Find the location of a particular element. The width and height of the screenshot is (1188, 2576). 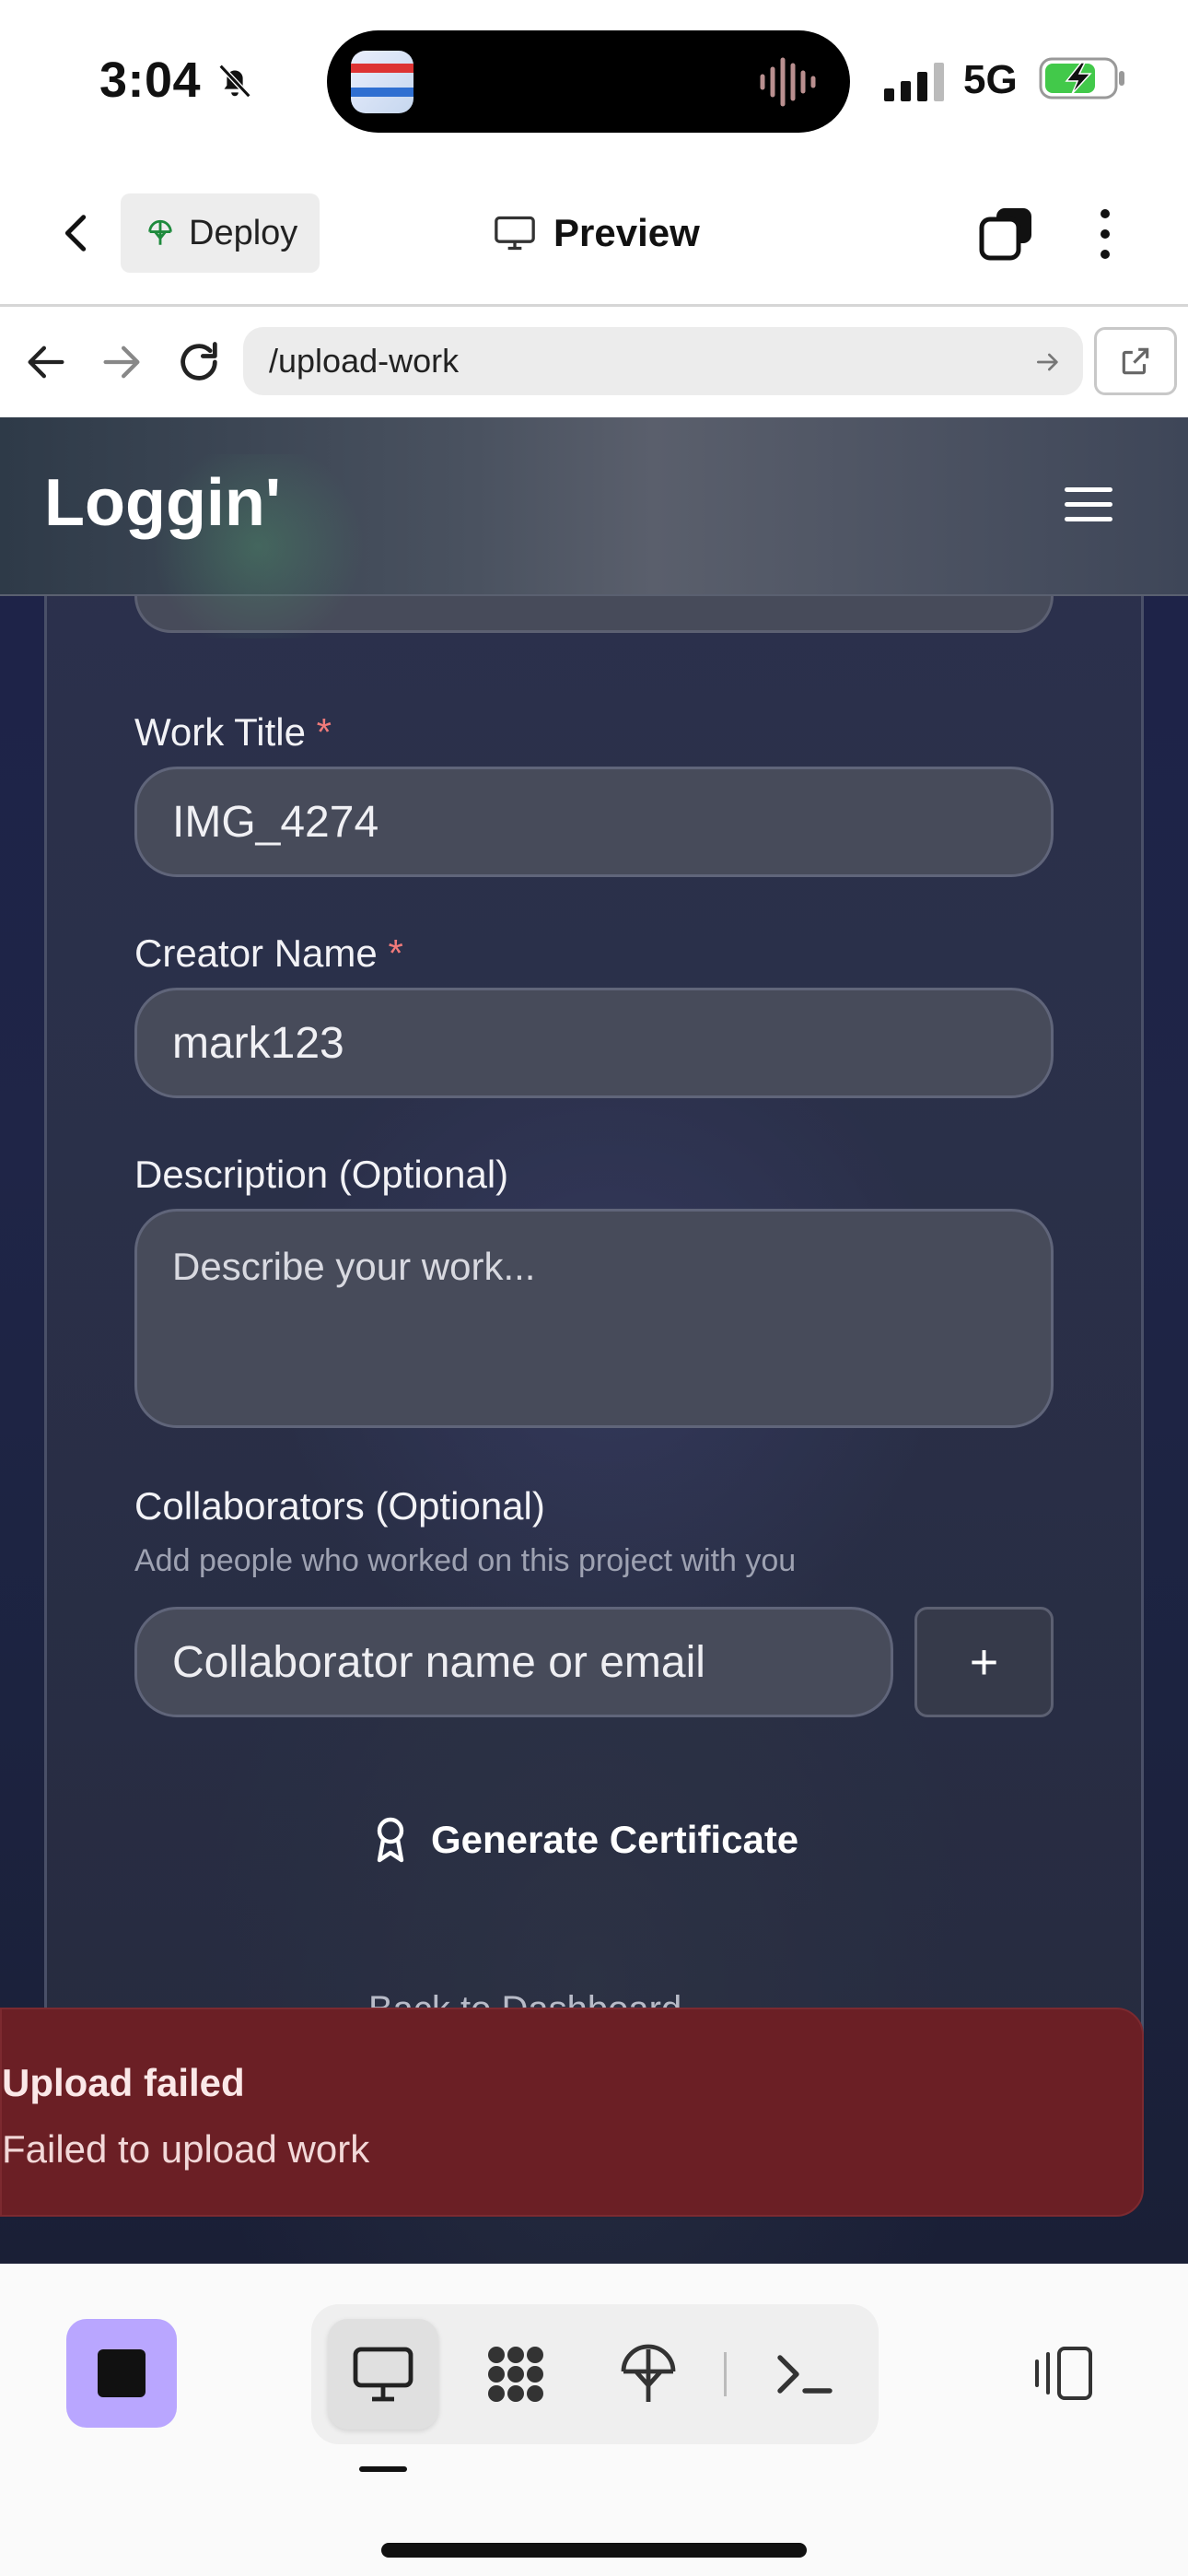

more-options-icon is located at coordinates (1105, 234).